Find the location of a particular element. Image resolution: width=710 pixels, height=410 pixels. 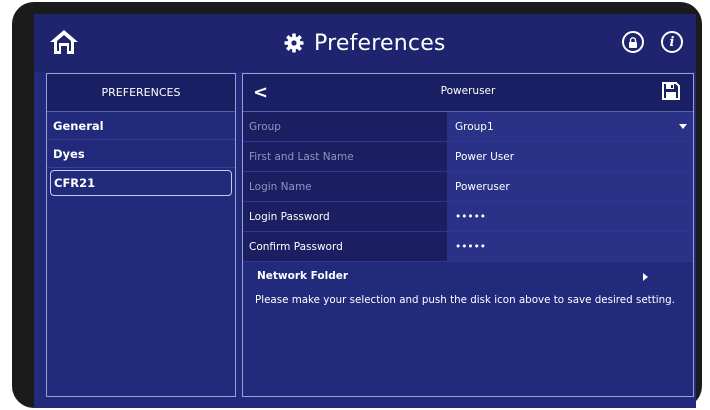

top-bar: Preferences i is located at coordinates (365, 43).